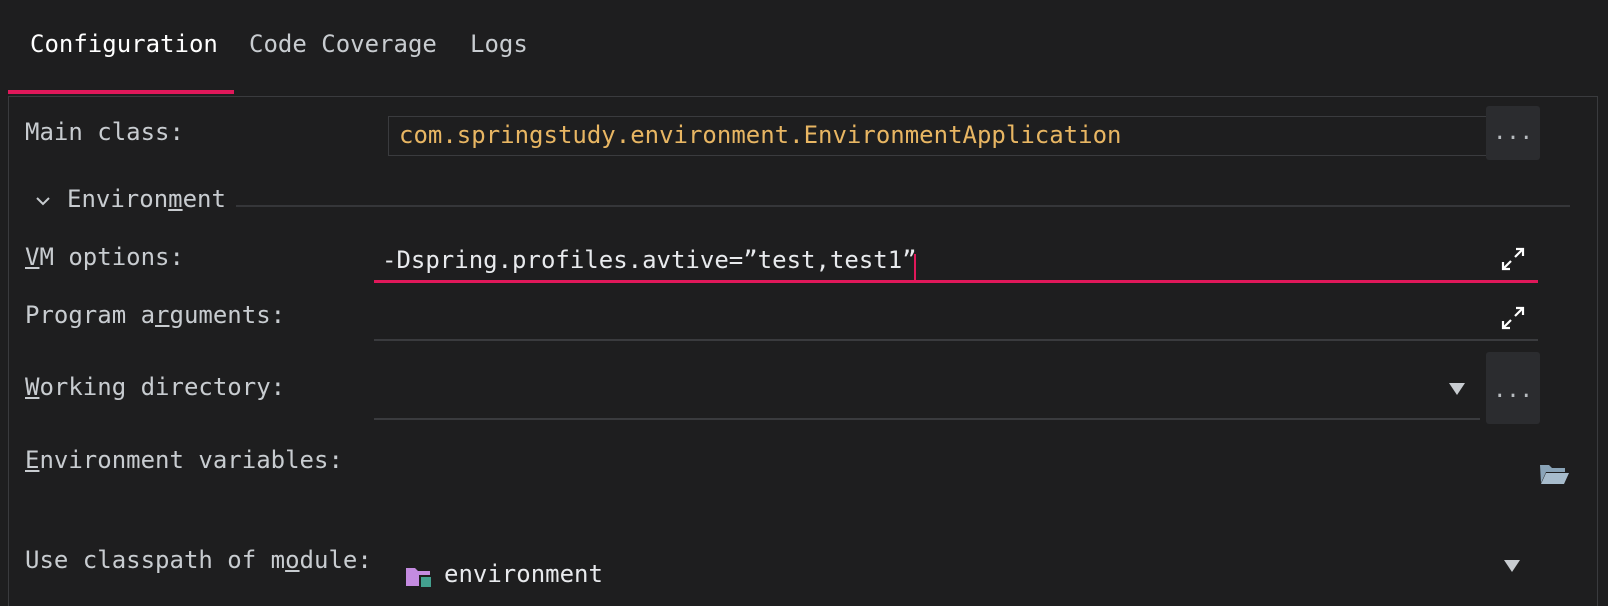 This screenshot has width=1608, height=606. I want to click on working-directory-label-rest: orking directory:, so click(162, 387).